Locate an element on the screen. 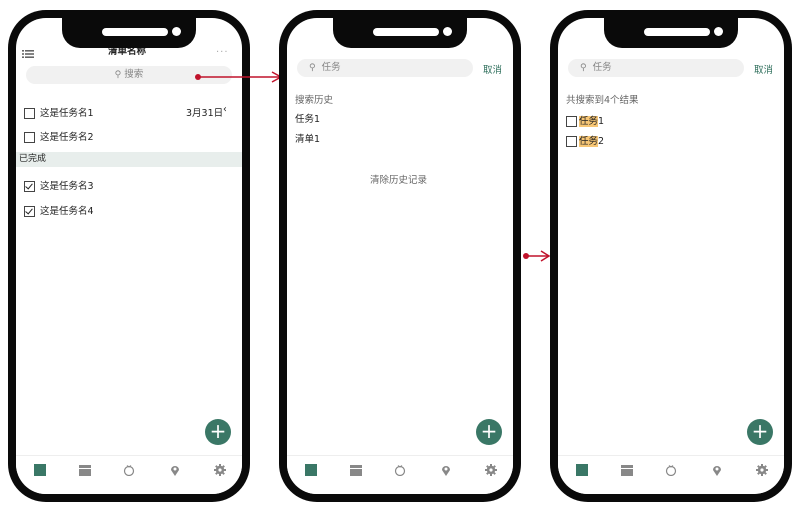 Image resolution: width=798 pixels, height=508 pixels. task-row: 这是任务名2 is located at coordinates (59, 136).